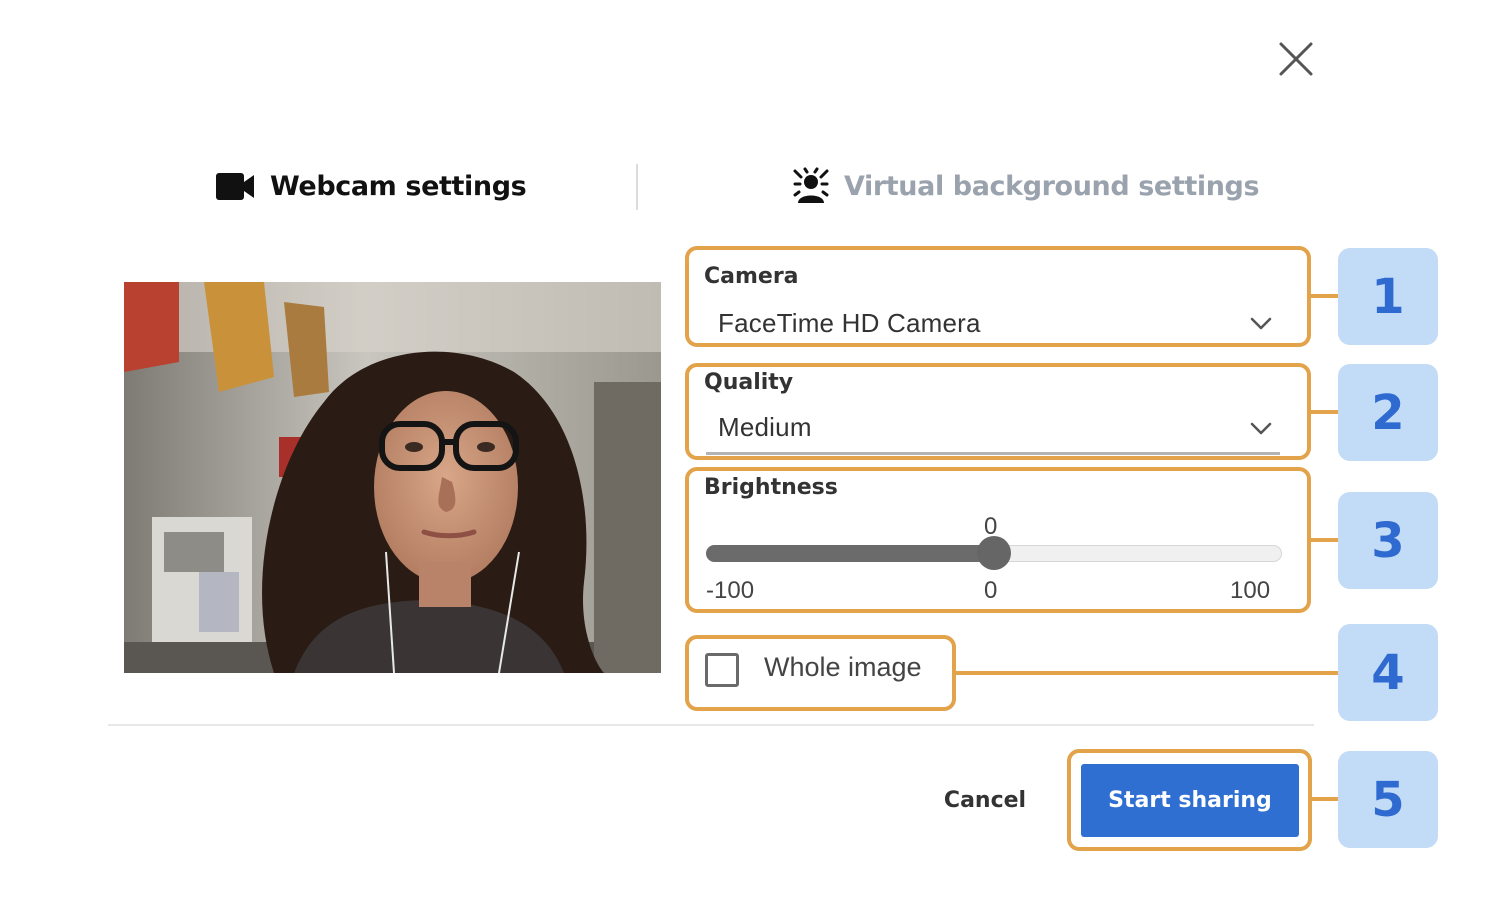  I want to click on close-icon, so click(1296, 59).